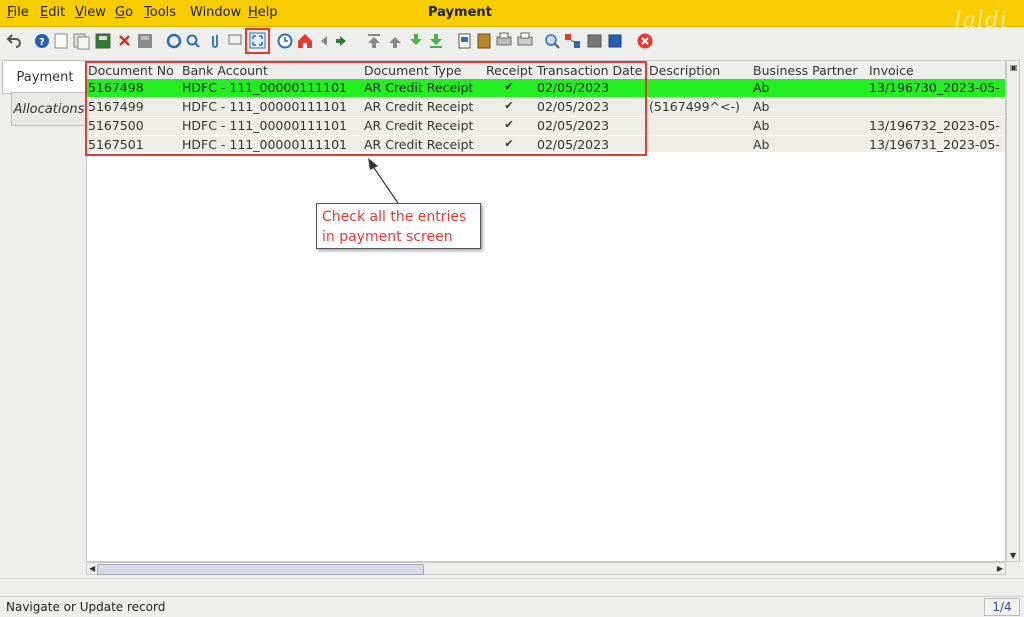 This screenshot has width=1024, height=617. Describe the element at coordinates (305, 41) in the screenshot. I see `home-icon` at that location.